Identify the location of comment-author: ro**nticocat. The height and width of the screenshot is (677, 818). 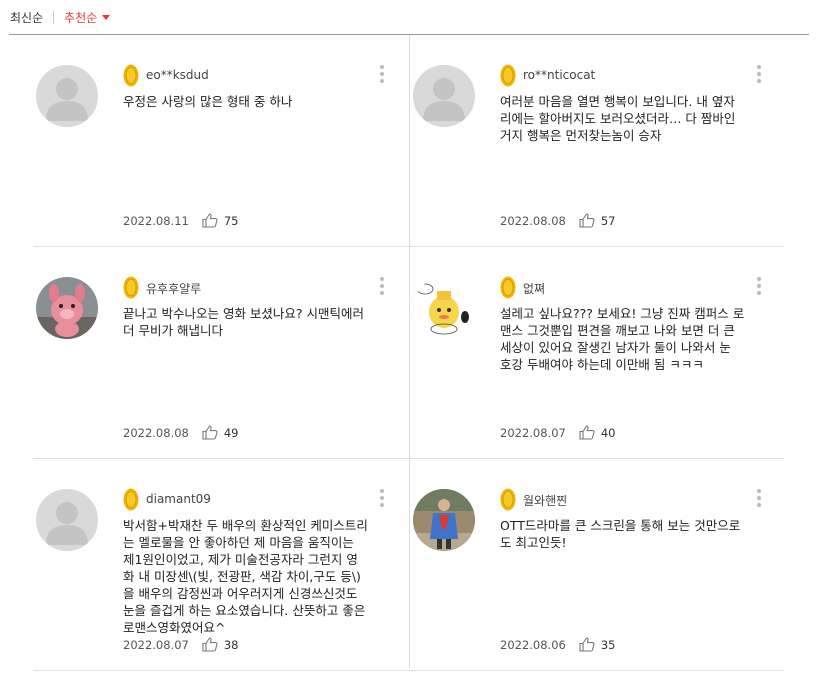
(559, 75).